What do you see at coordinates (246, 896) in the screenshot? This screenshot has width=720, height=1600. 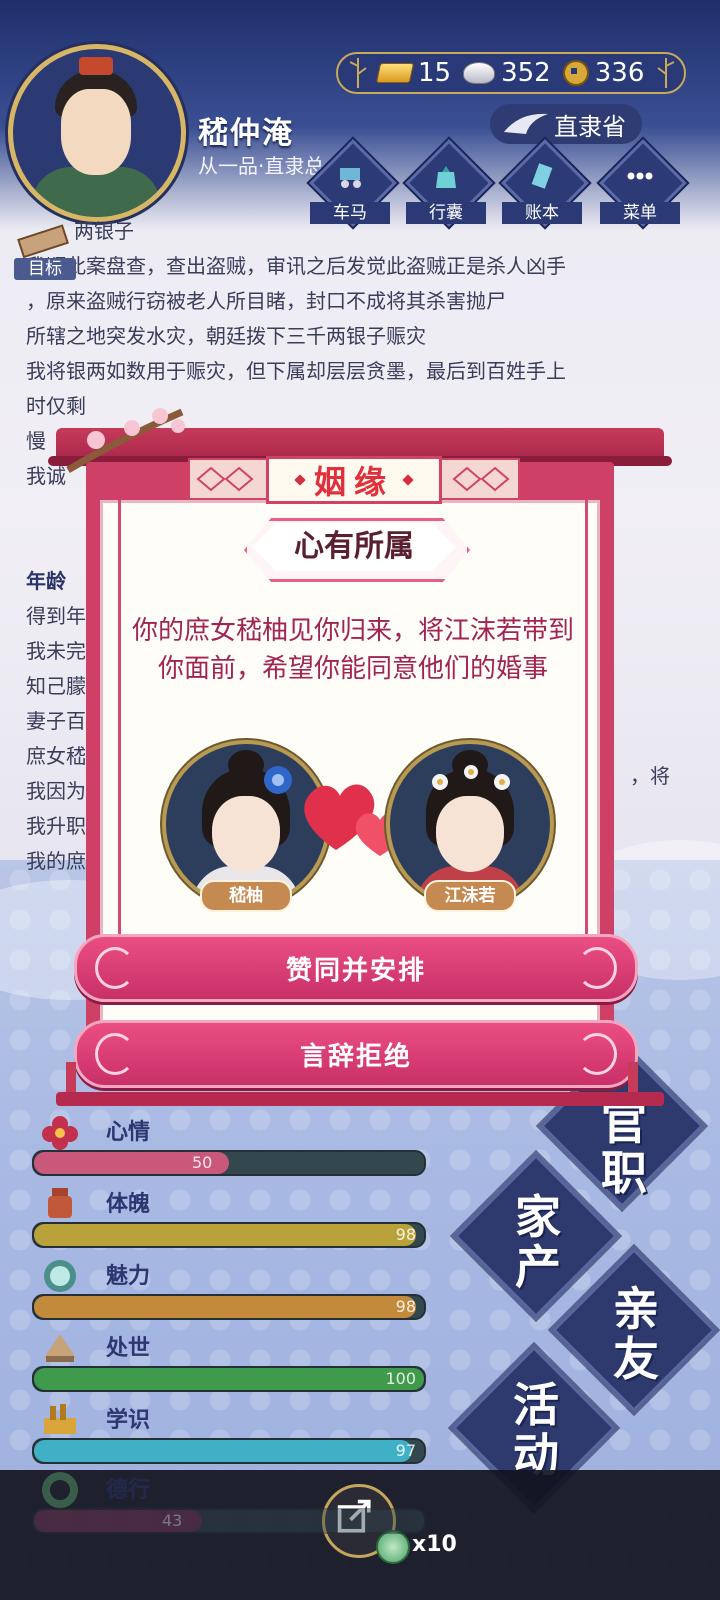 I see `portrait-left-name: 嵇柚` at bounding box center [246, 896].